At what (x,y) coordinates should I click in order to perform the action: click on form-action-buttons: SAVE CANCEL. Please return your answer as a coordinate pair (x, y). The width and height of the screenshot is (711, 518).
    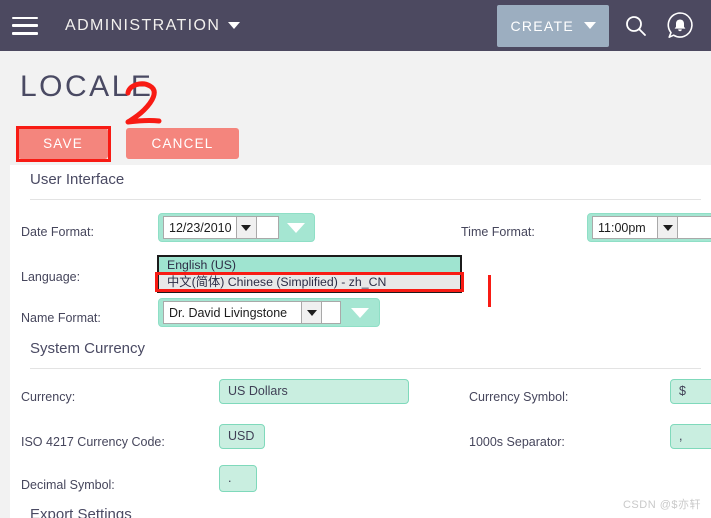
    Looking at the image, I should click on (128, 143).